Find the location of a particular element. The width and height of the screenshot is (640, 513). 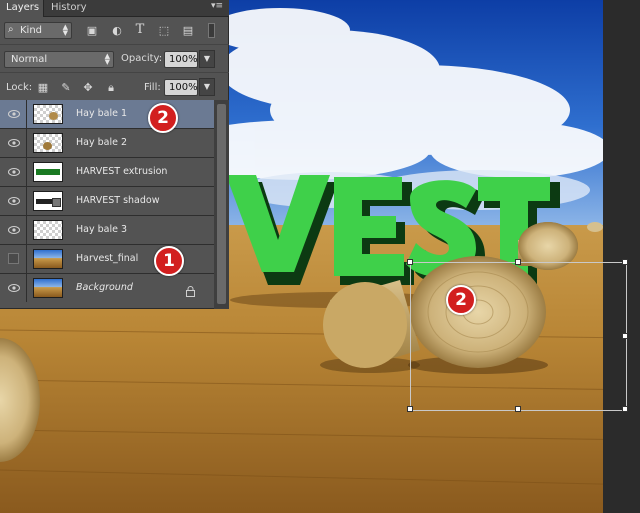

transform-handle-top-right is located at coordinates (625, 262).